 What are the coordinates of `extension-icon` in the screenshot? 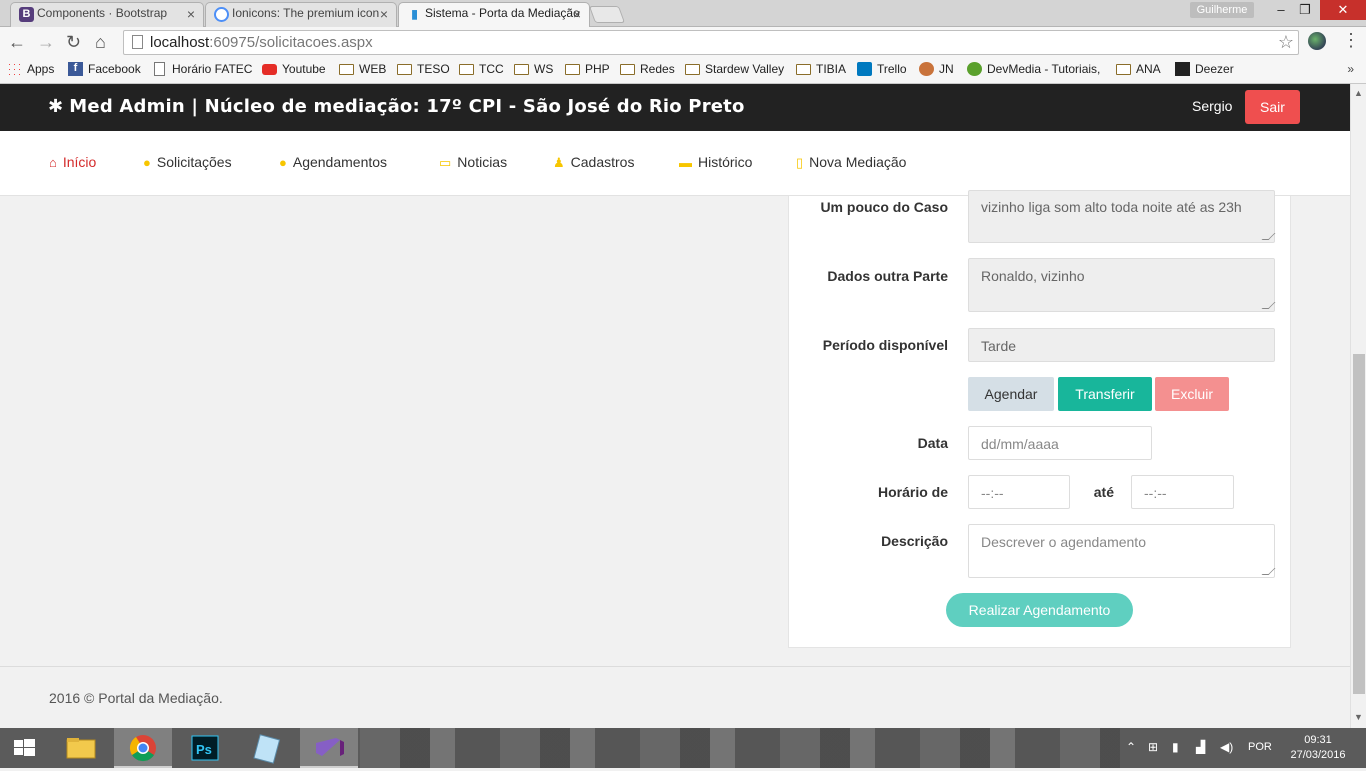 It's located at (1317, 41).